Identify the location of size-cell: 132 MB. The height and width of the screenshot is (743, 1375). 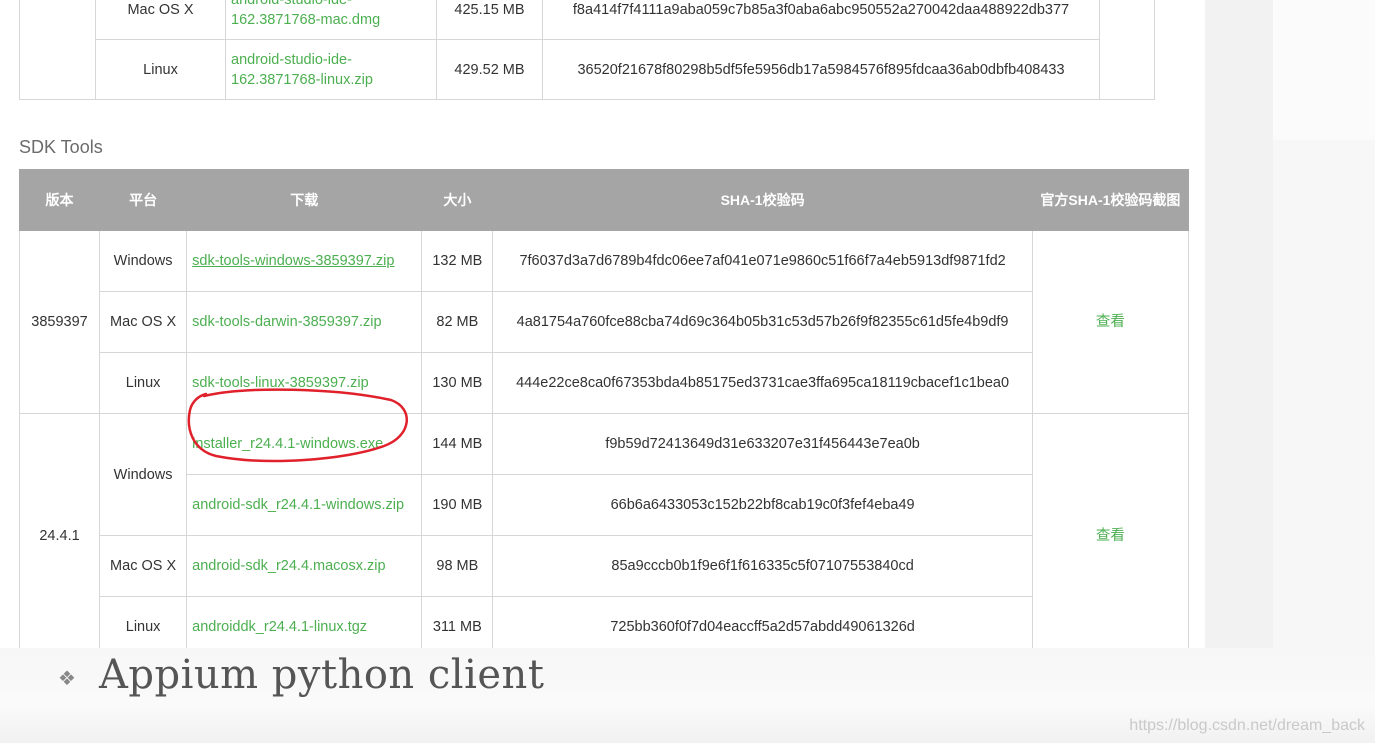
(457, 261).